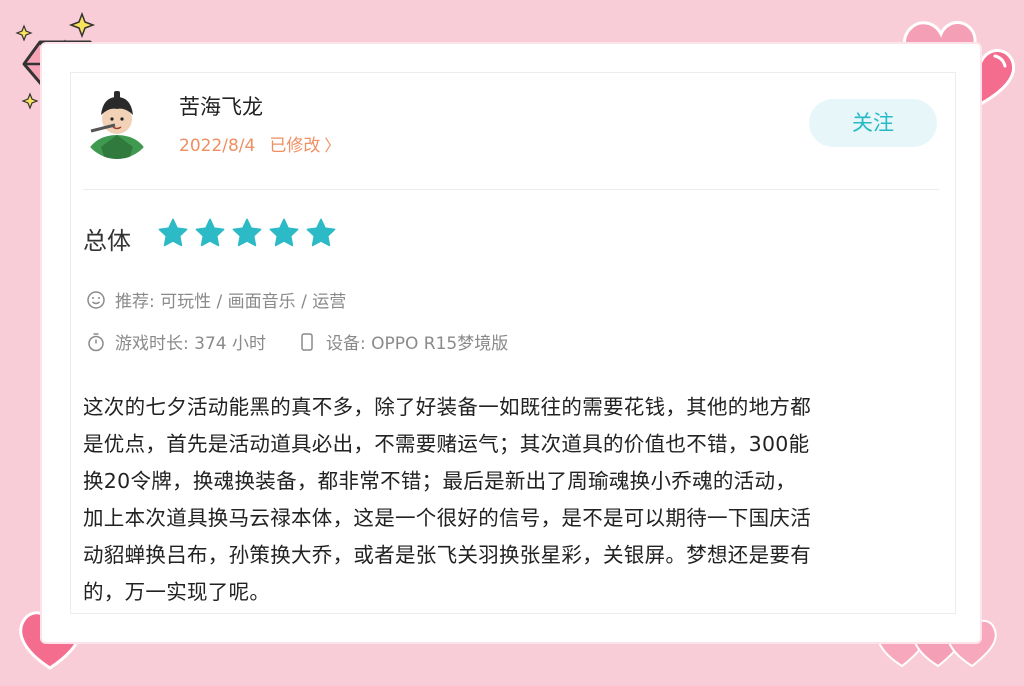 The image size is (1024, 686). What do you see at coordinates (307, 342) in the screenshot?
I see `phone-icon` at bounding box center [307, 342].